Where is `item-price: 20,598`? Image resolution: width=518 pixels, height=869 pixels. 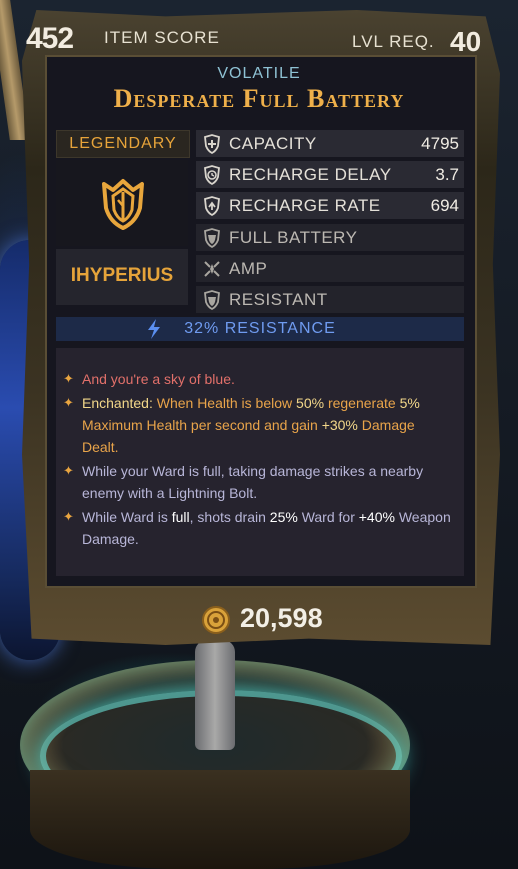 item-price: 20,598 is located at coordinates (259, 619).